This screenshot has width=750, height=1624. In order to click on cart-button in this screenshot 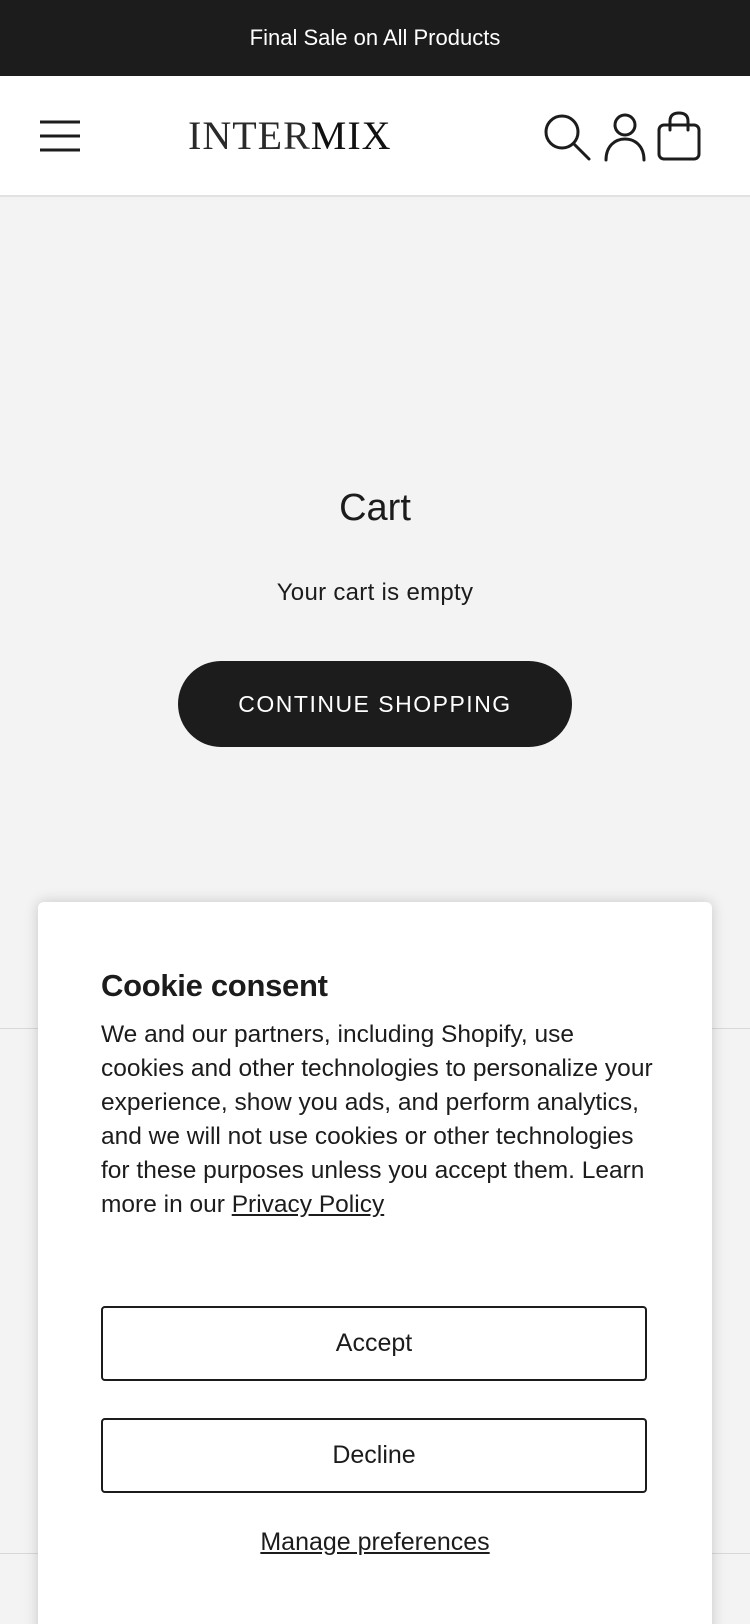, I will do `click(679, 136)`.